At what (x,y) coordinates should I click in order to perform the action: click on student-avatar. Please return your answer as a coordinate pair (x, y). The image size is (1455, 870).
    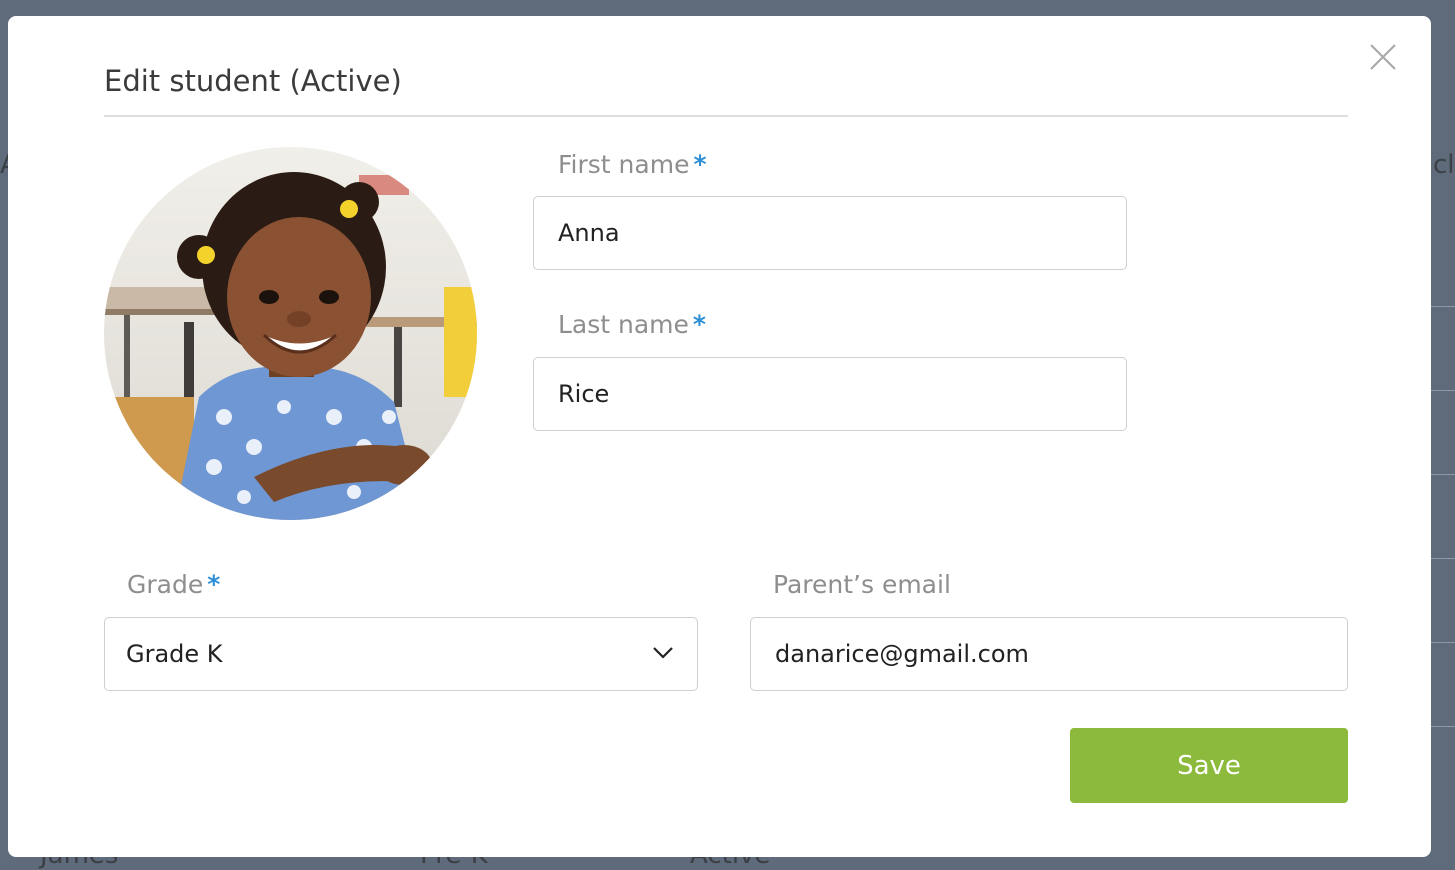
    Looking at the image, I should click on (290, 333).